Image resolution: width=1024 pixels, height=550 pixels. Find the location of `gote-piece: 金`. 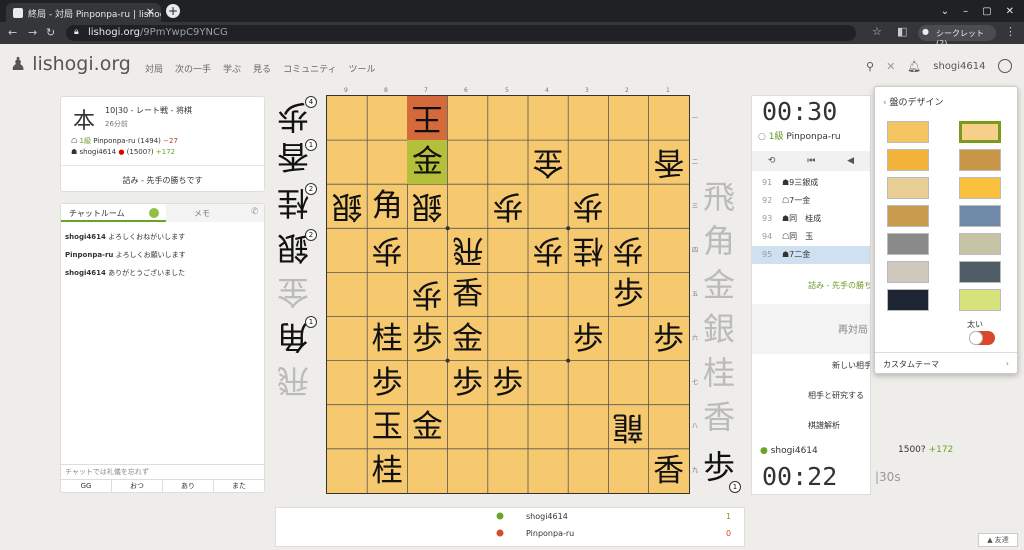

gote-piece: 金 is located at coordinates (548, 162).